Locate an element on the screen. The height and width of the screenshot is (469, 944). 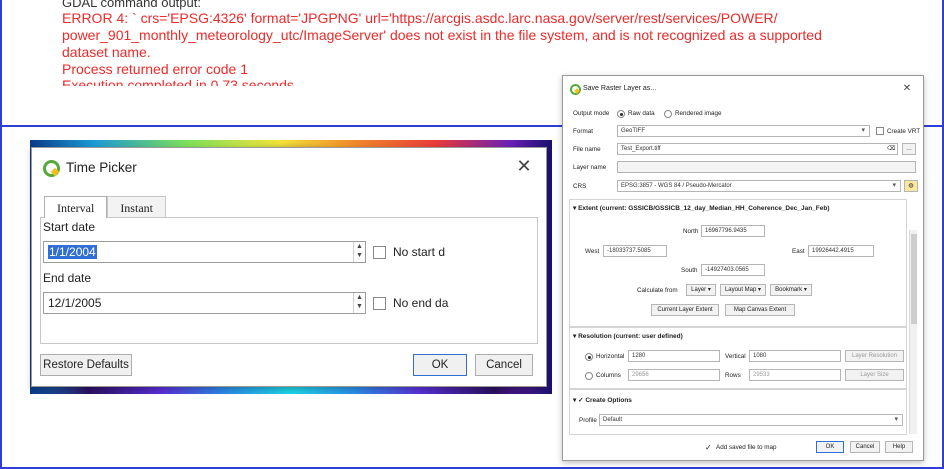
start-date-input: 1/1/2004 ▲ ▼ is located at coordinates (204, 252).